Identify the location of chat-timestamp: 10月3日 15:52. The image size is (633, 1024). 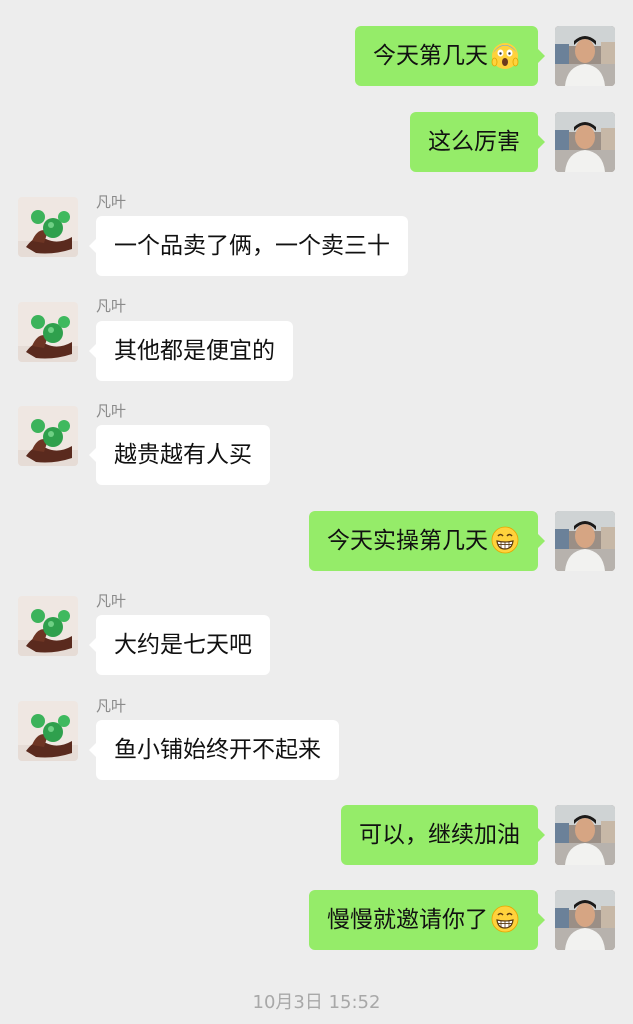
(316, 1002).